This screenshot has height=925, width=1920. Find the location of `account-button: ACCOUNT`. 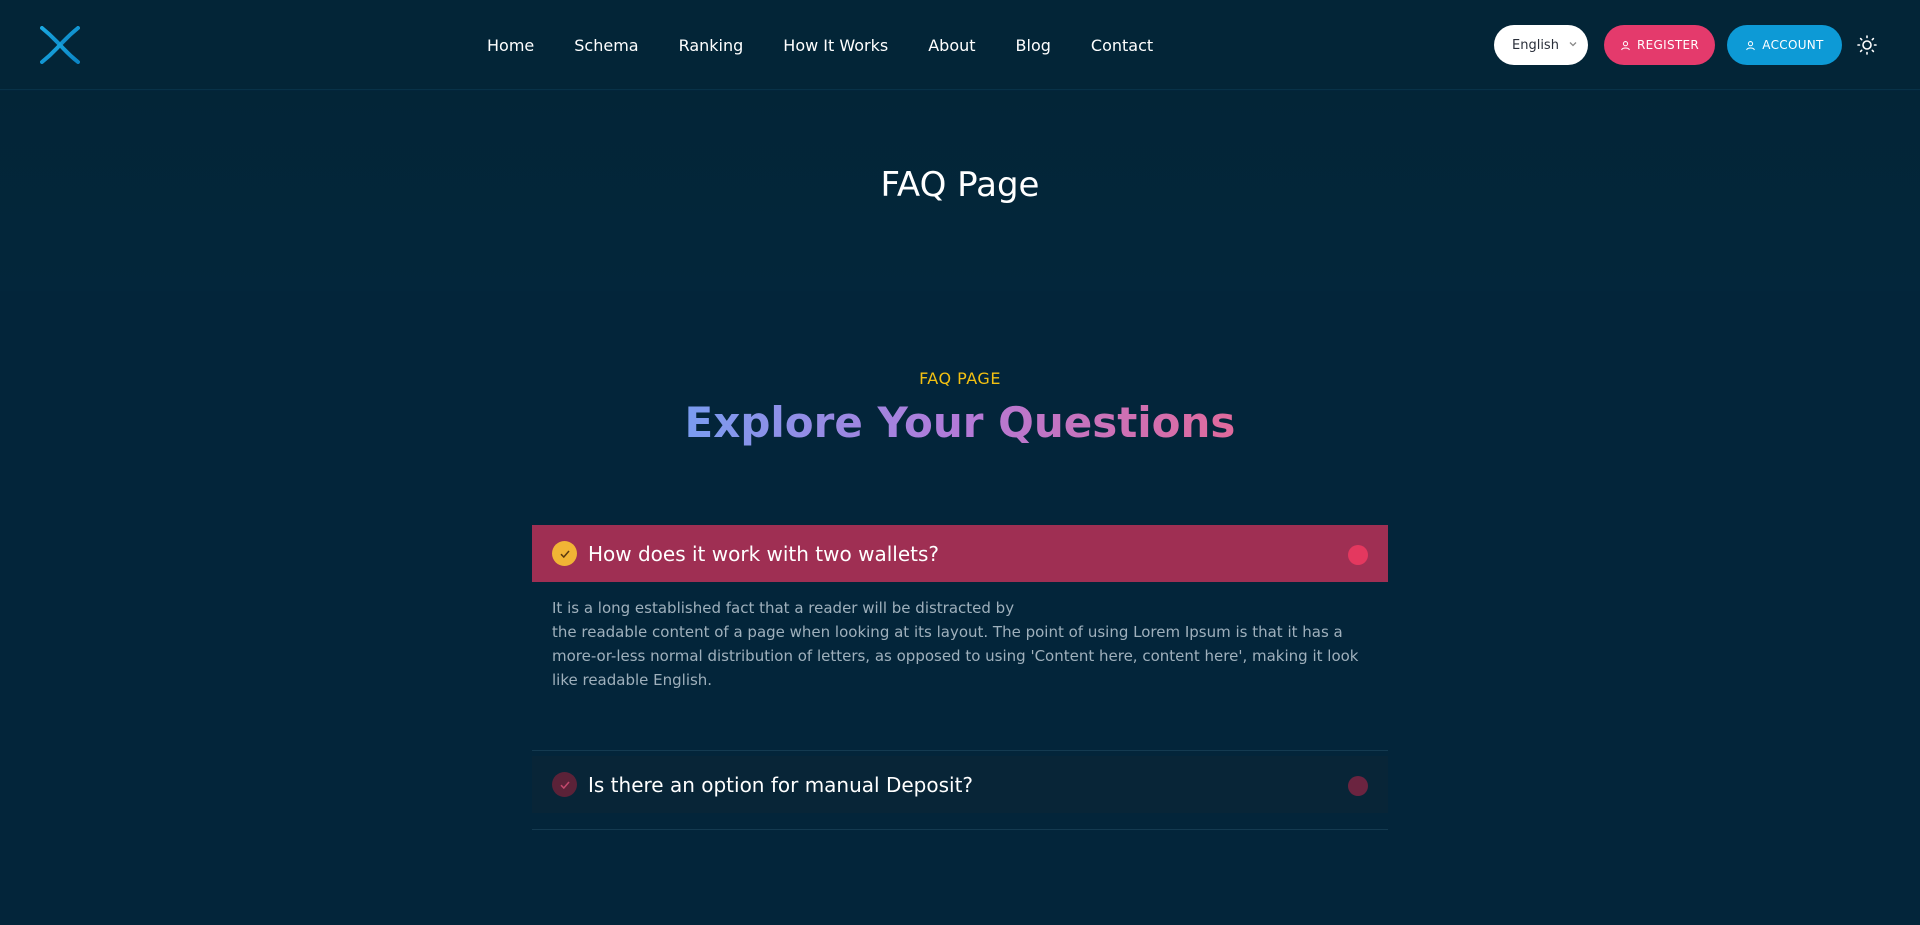

account-button: ACCOUNT is located at coordinates (1784, 45).